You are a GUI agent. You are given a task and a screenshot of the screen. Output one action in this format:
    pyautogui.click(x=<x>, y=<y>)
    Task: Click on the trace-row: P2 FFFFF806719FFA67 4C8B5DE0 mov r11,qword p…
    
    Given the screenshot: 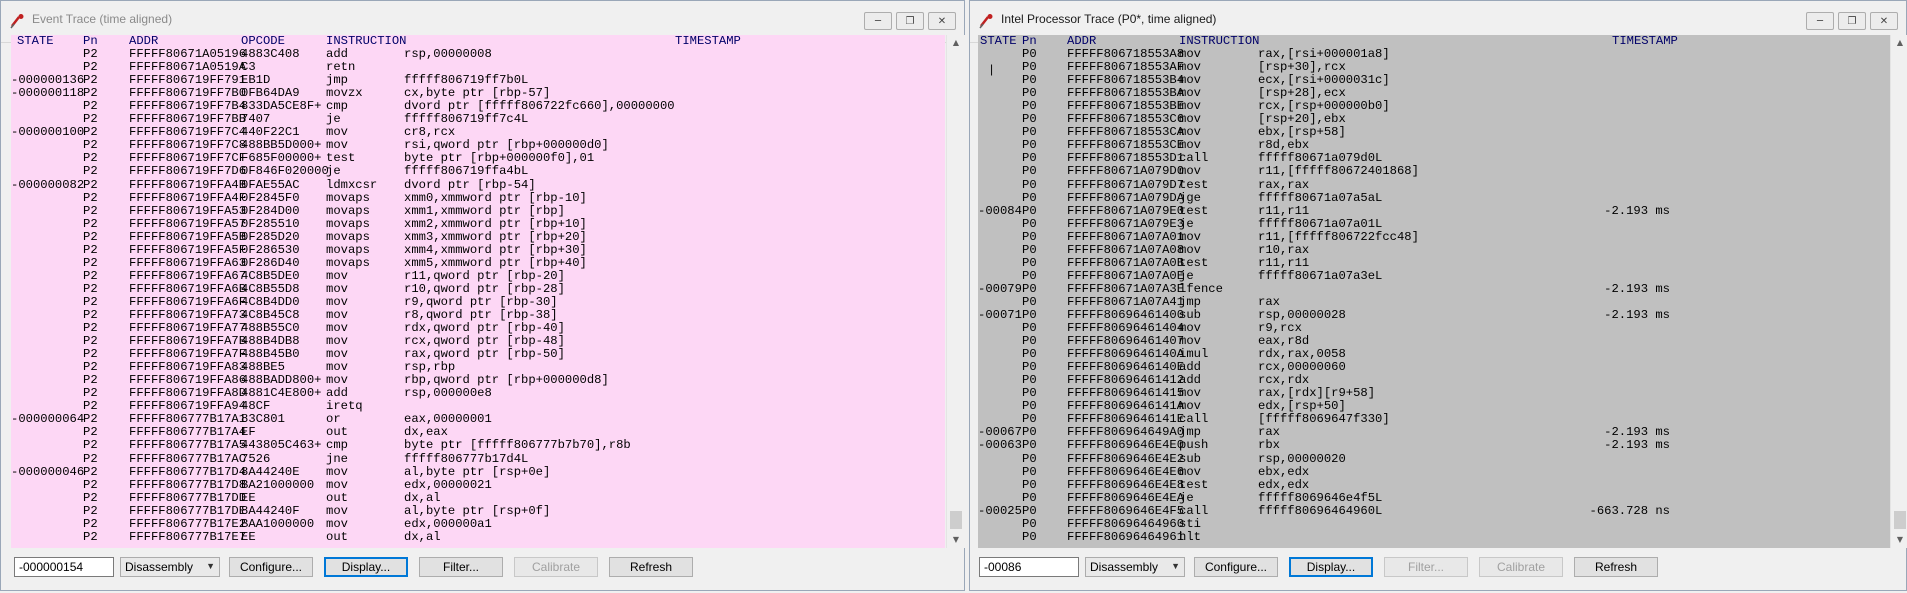 What is the action you would take?
    pyautogui.click(x=478, y=275)
    